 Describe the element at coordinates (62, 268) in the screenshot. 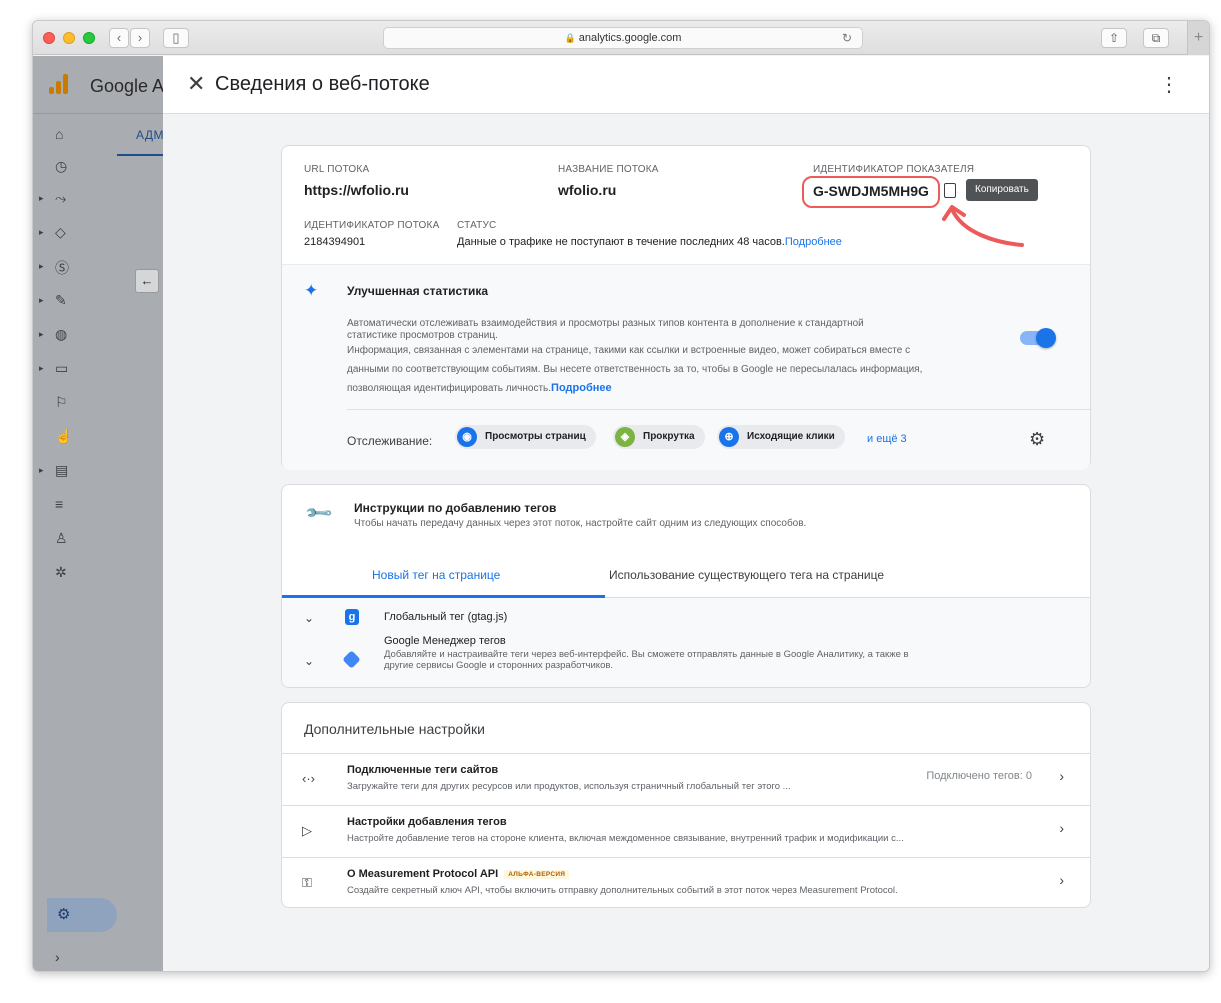

I see `dollar-icon: Ⓢ` at that location.